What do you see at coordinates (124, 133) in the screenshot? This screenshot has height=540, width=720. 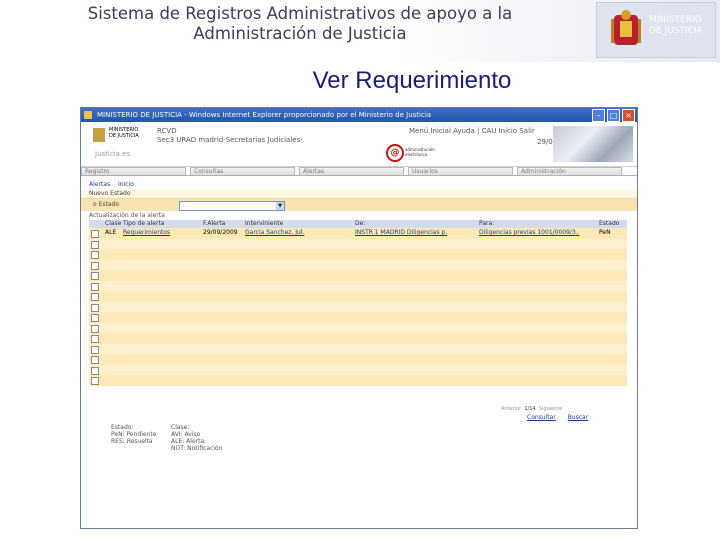 I see `mj-name: MINISTERIO DE JUSTICIA` at bounding box center [124, 133].